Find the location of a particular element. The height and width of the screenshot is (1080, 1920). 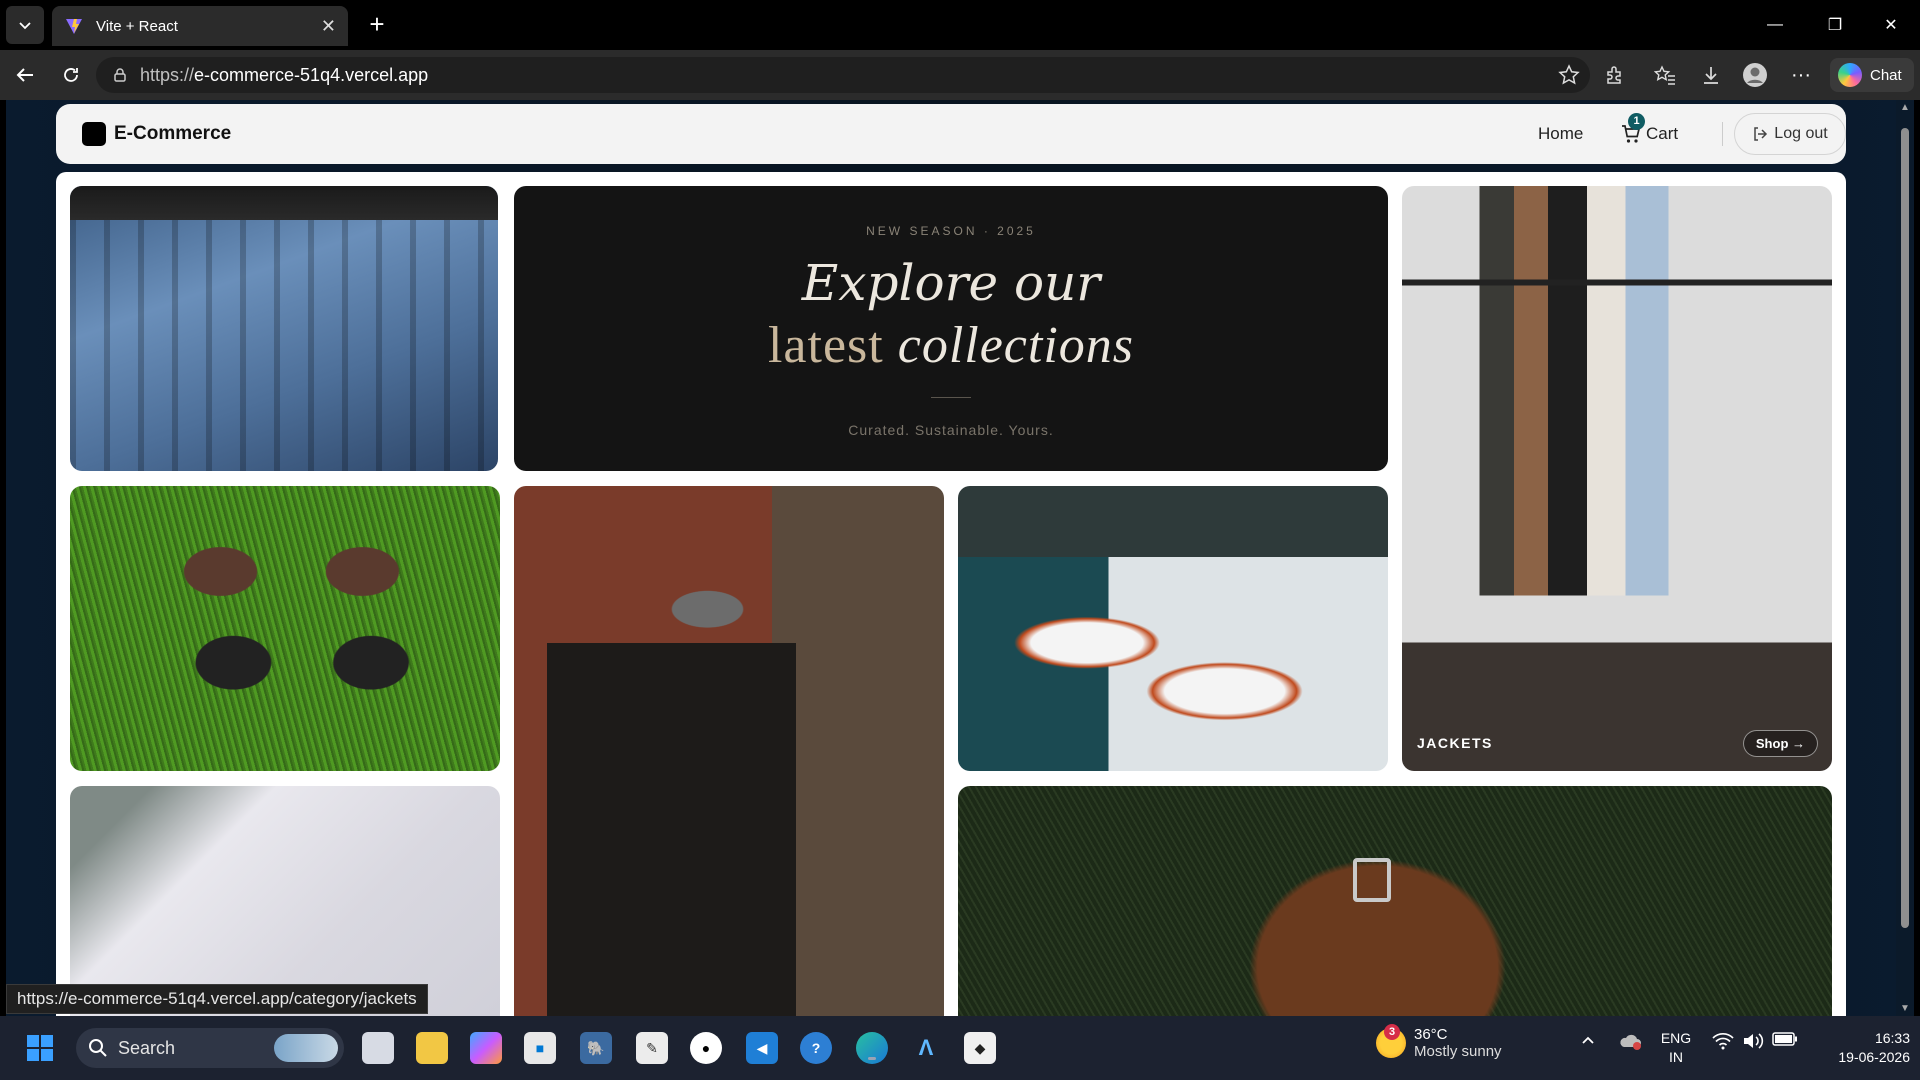

downloads-button is located at coordinates (1711, 75).